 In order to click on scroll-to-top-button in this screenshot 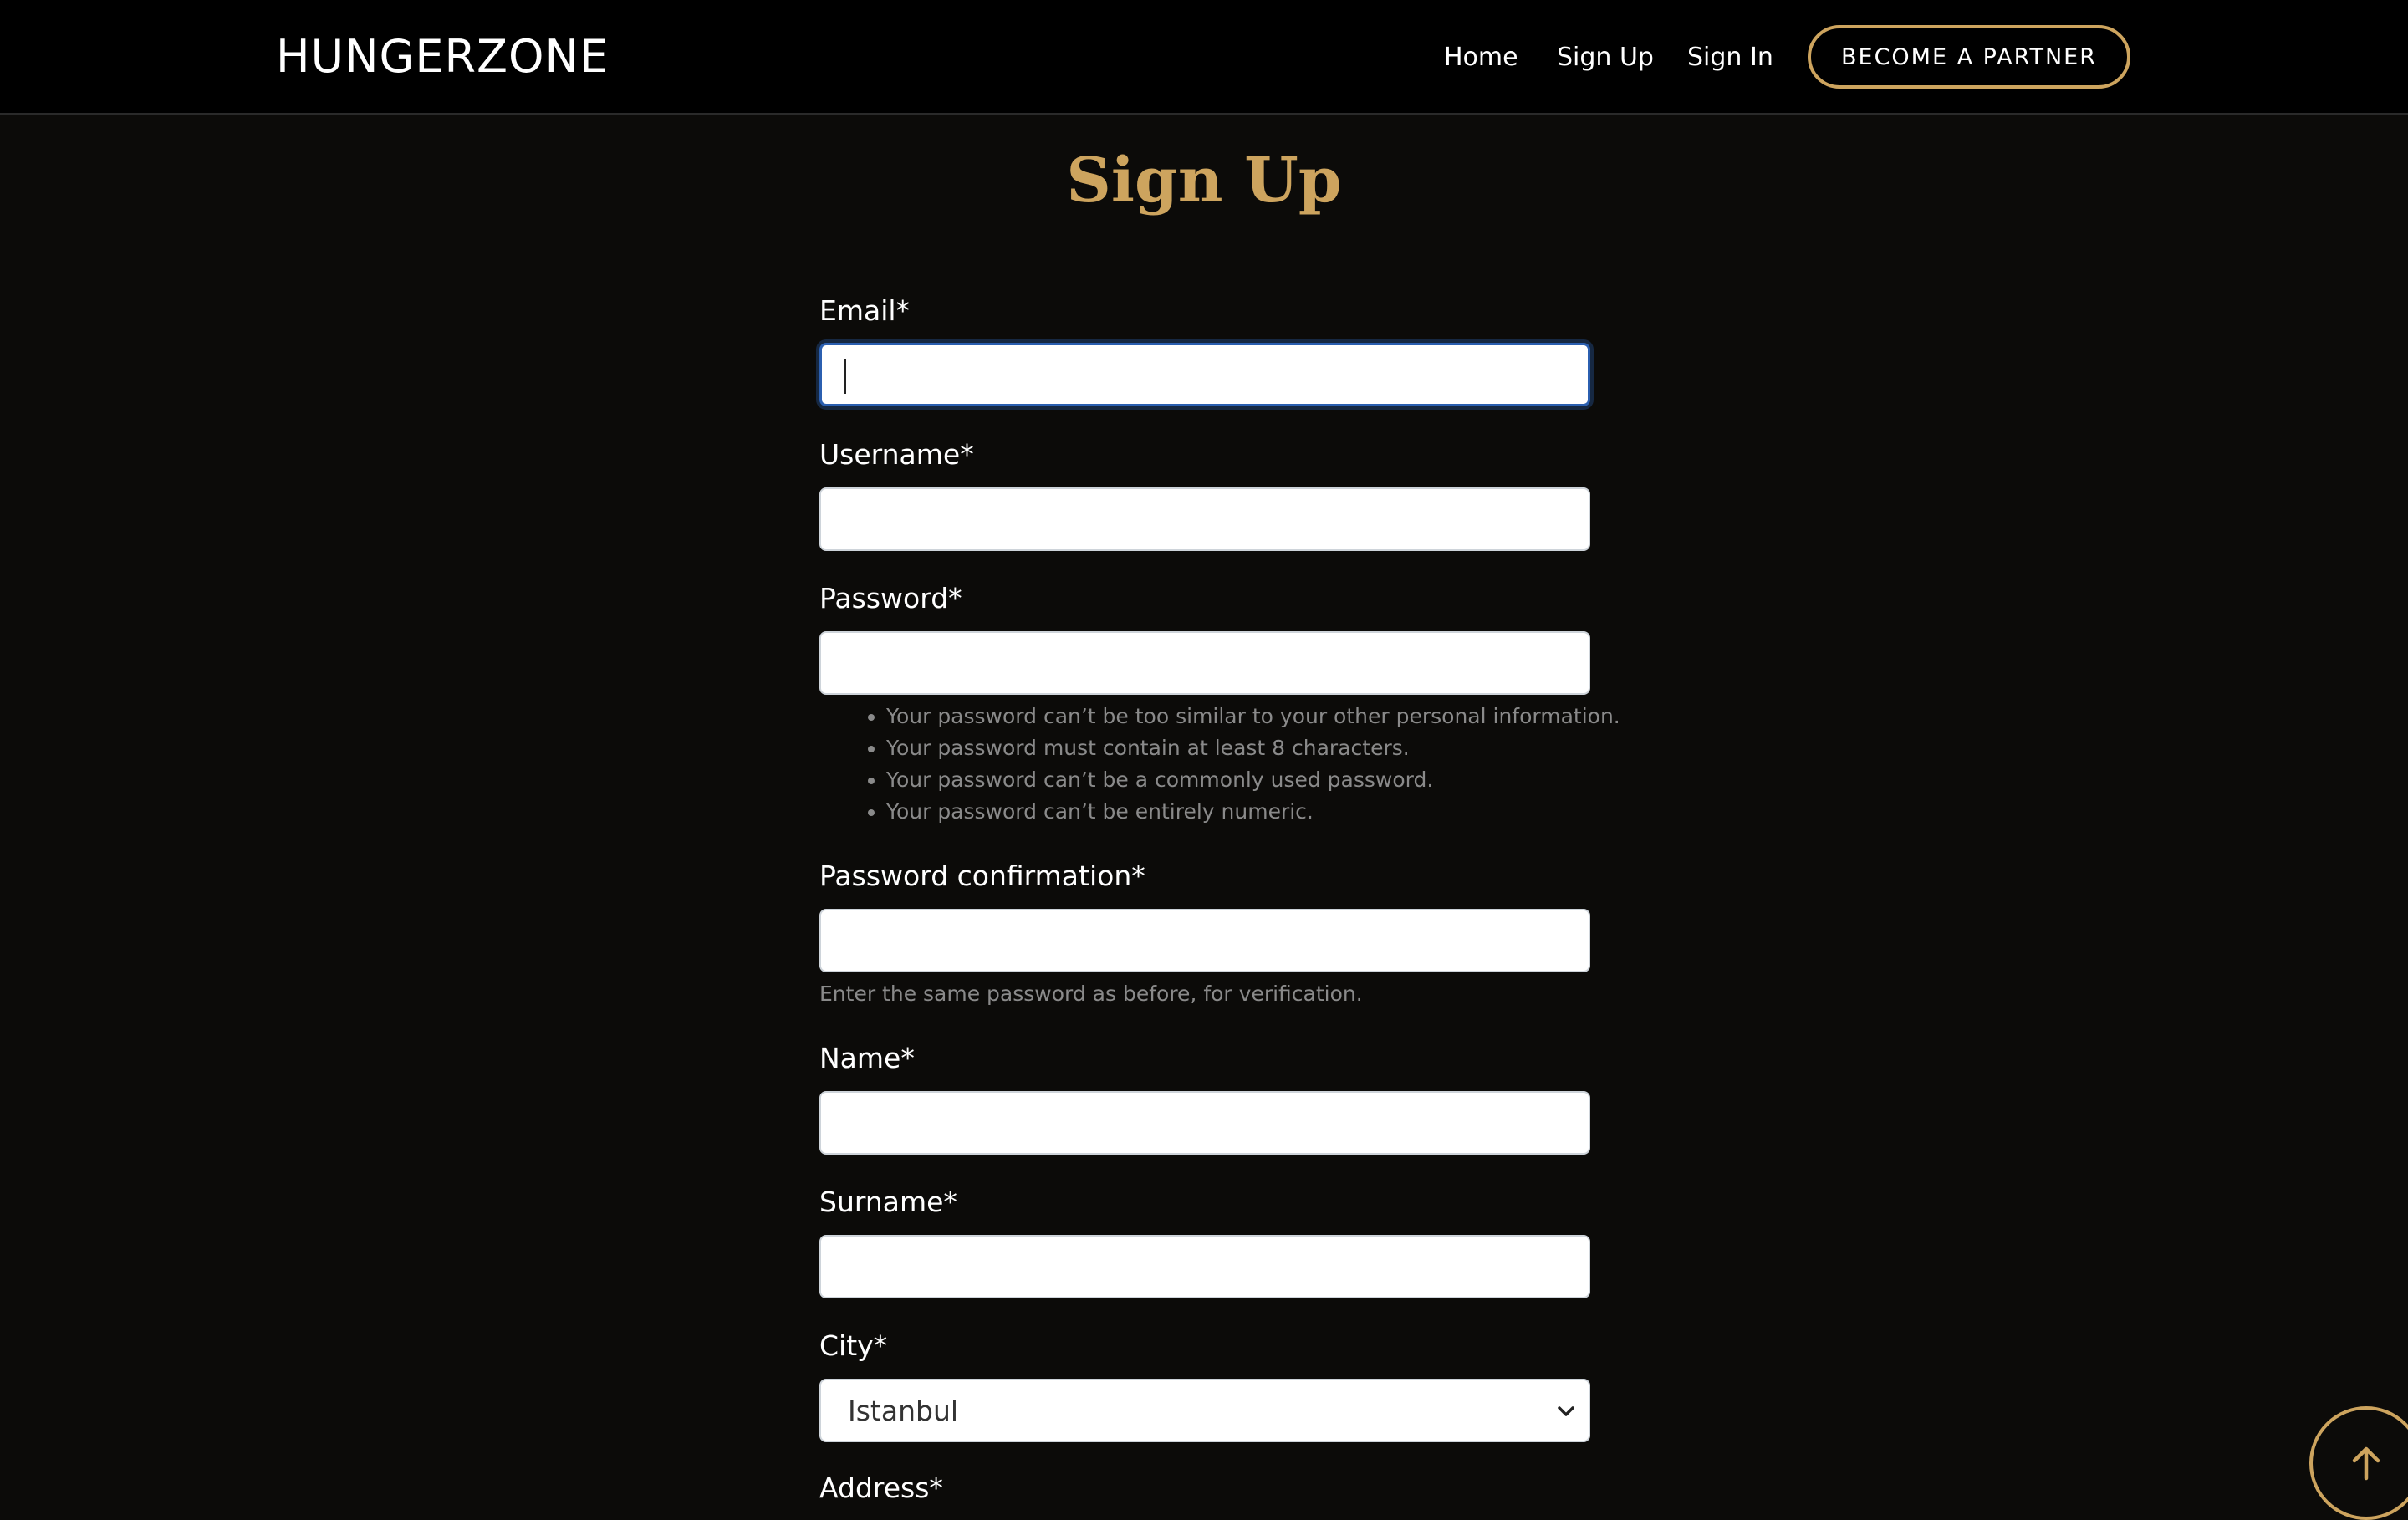, I will do `click(2359, 1463)`.